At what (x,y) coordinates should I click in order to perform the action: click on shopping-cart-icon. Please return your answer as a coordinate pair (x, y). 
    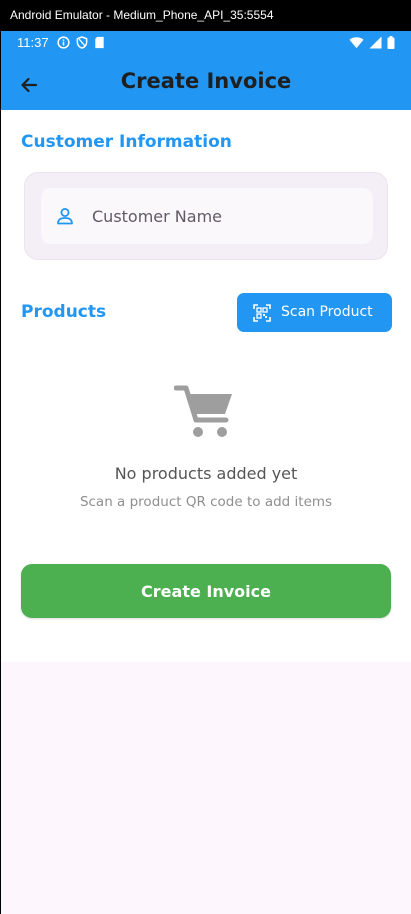
    Looking at the image, I should click on (203, 411).